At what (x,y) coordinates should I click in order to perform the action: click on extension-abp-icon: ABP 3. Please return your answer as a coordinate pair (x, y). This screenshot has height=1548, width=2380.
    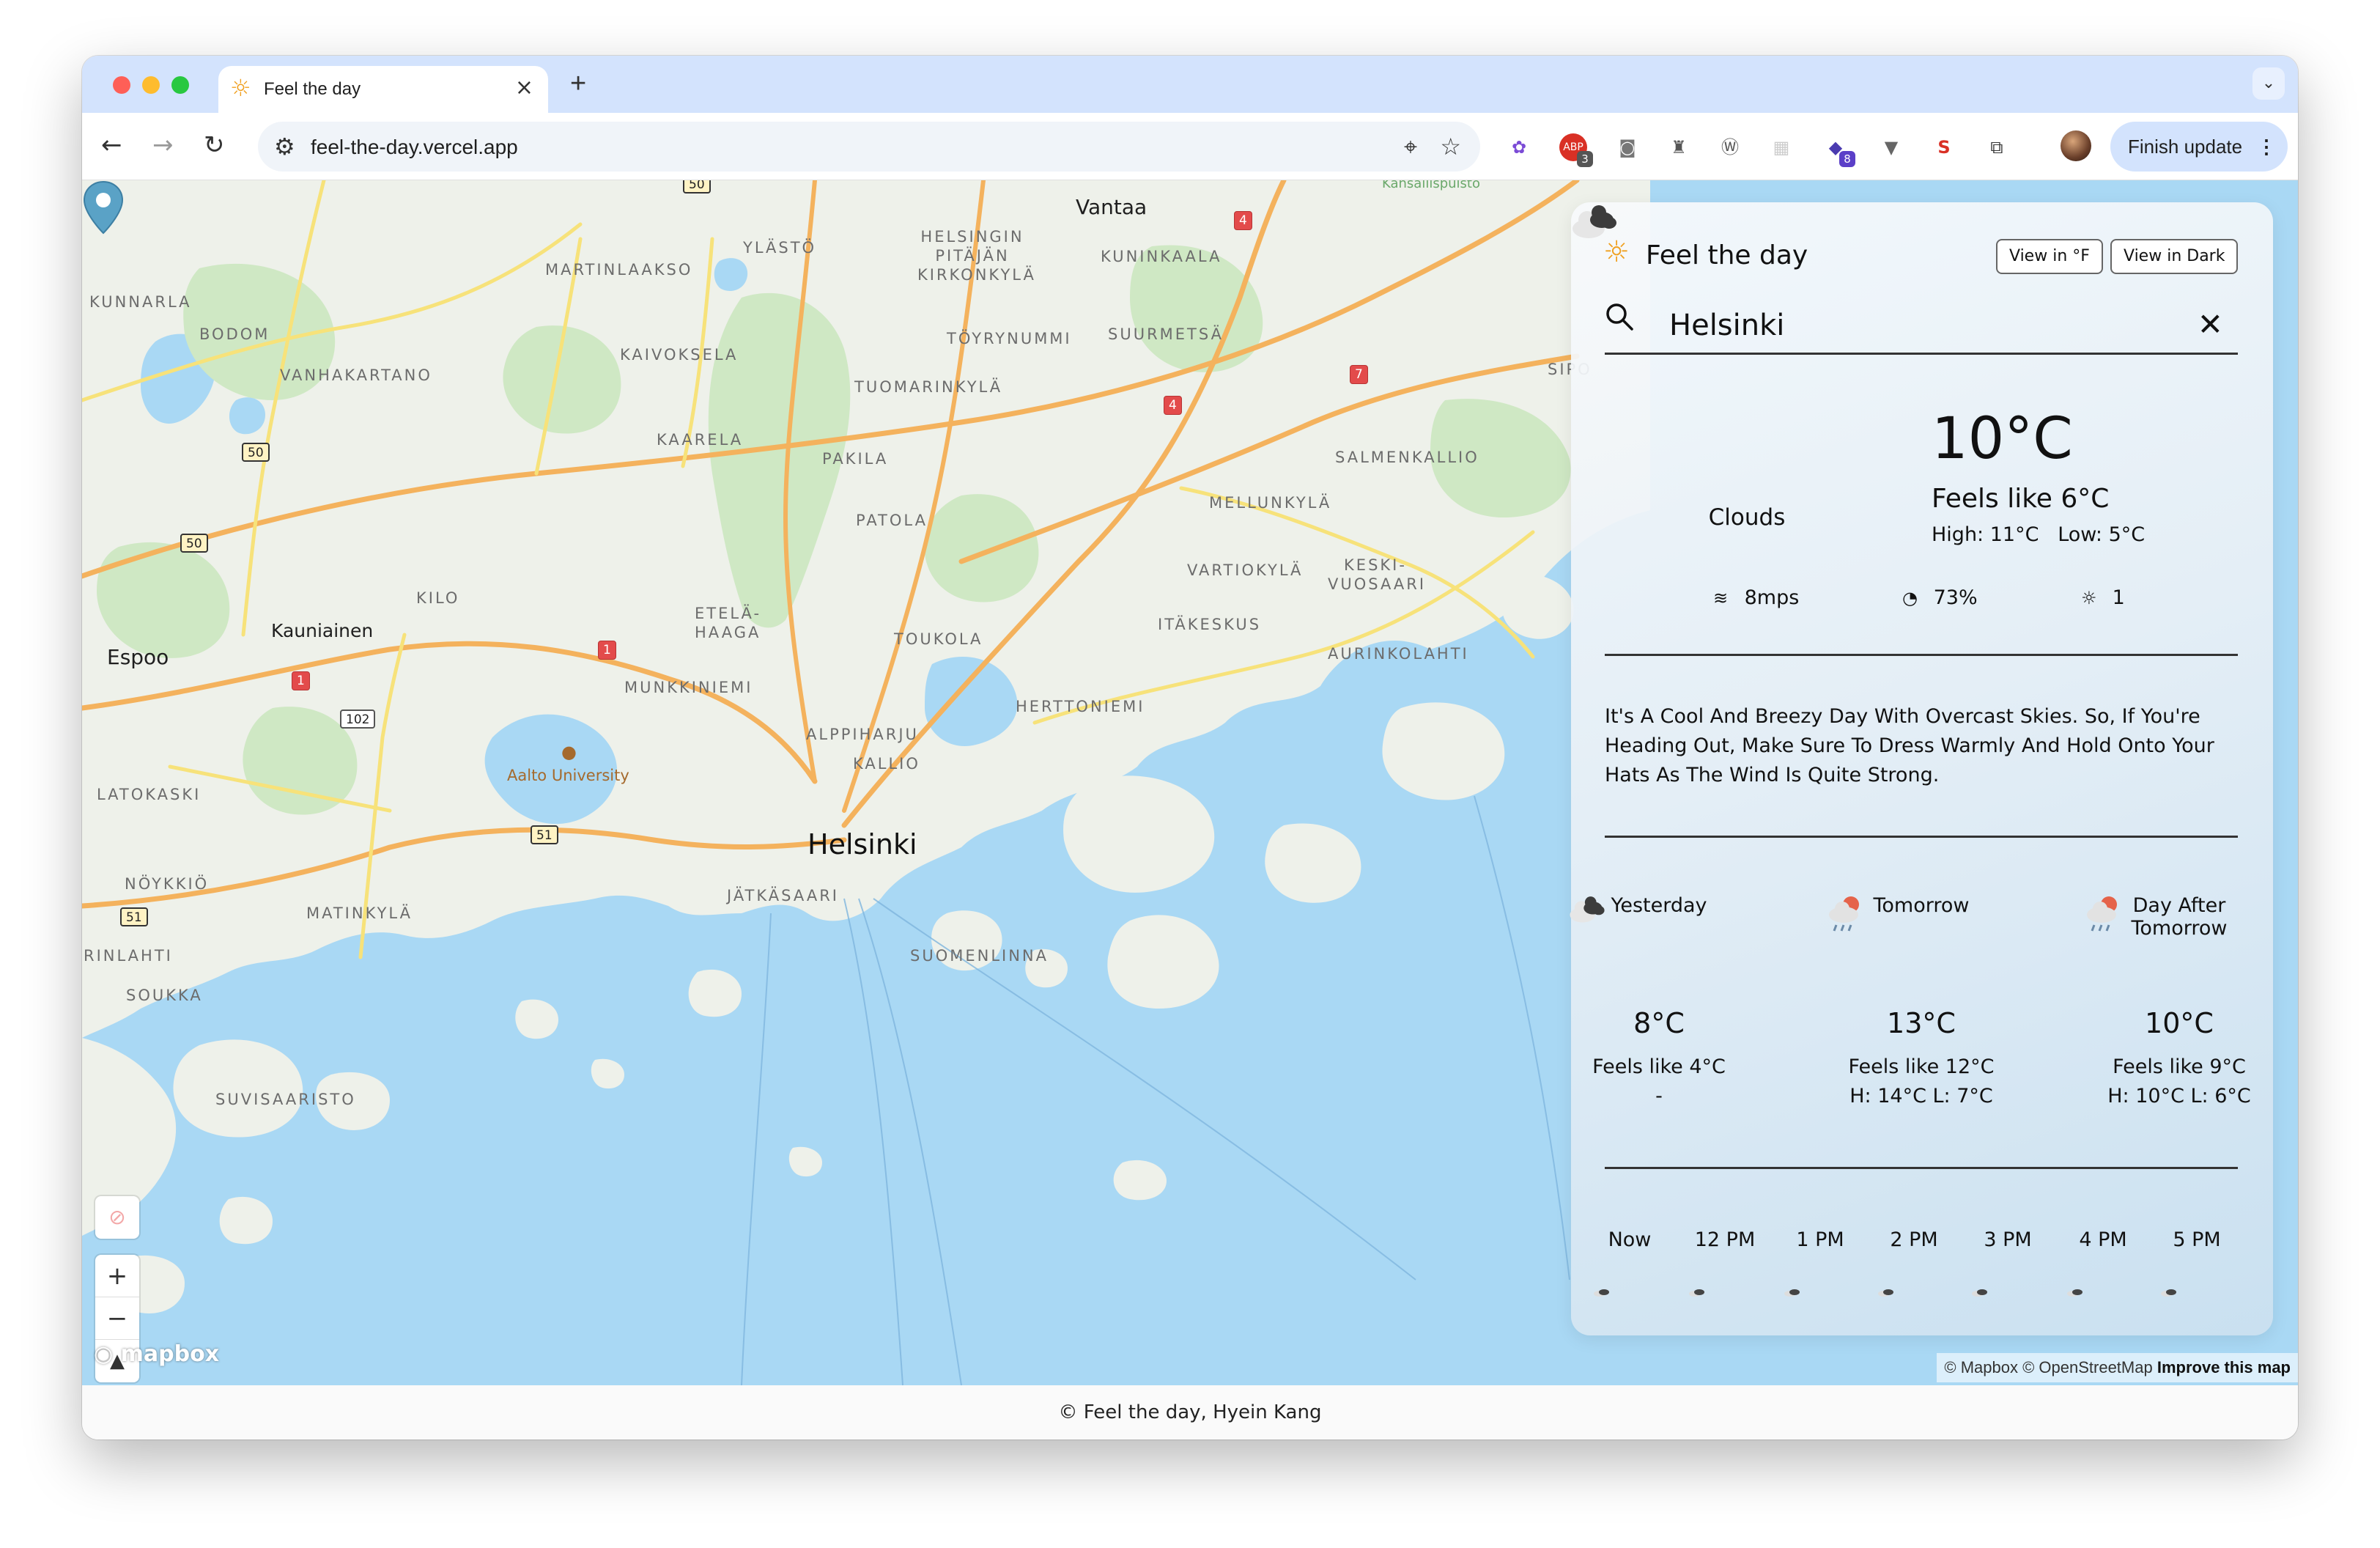
    Looking at the image, I should click on (1576, 150).